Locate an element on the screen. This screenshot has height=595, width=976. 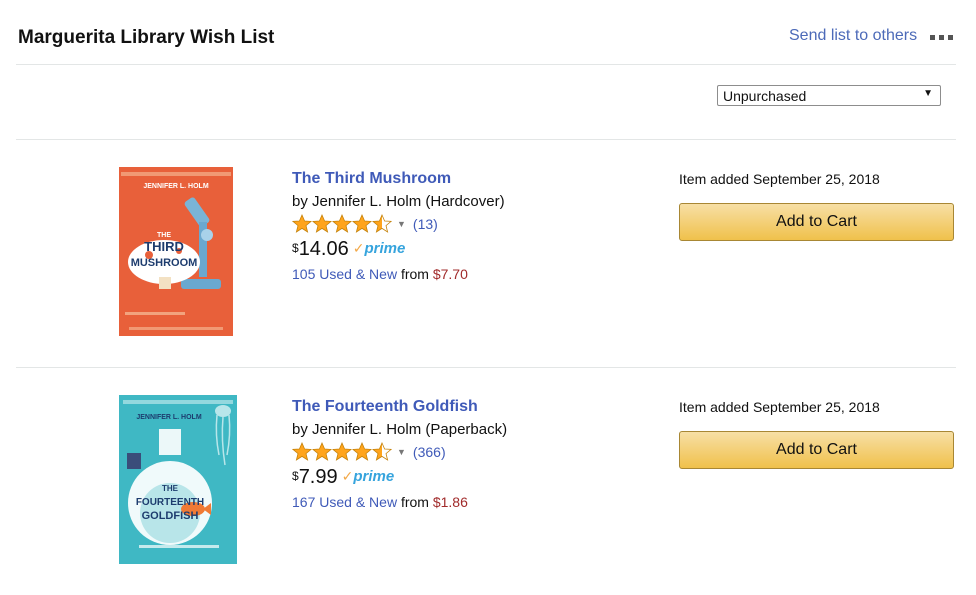
offers-row: 167 Used & New from $1.86 is located at coordinates (380, 502).